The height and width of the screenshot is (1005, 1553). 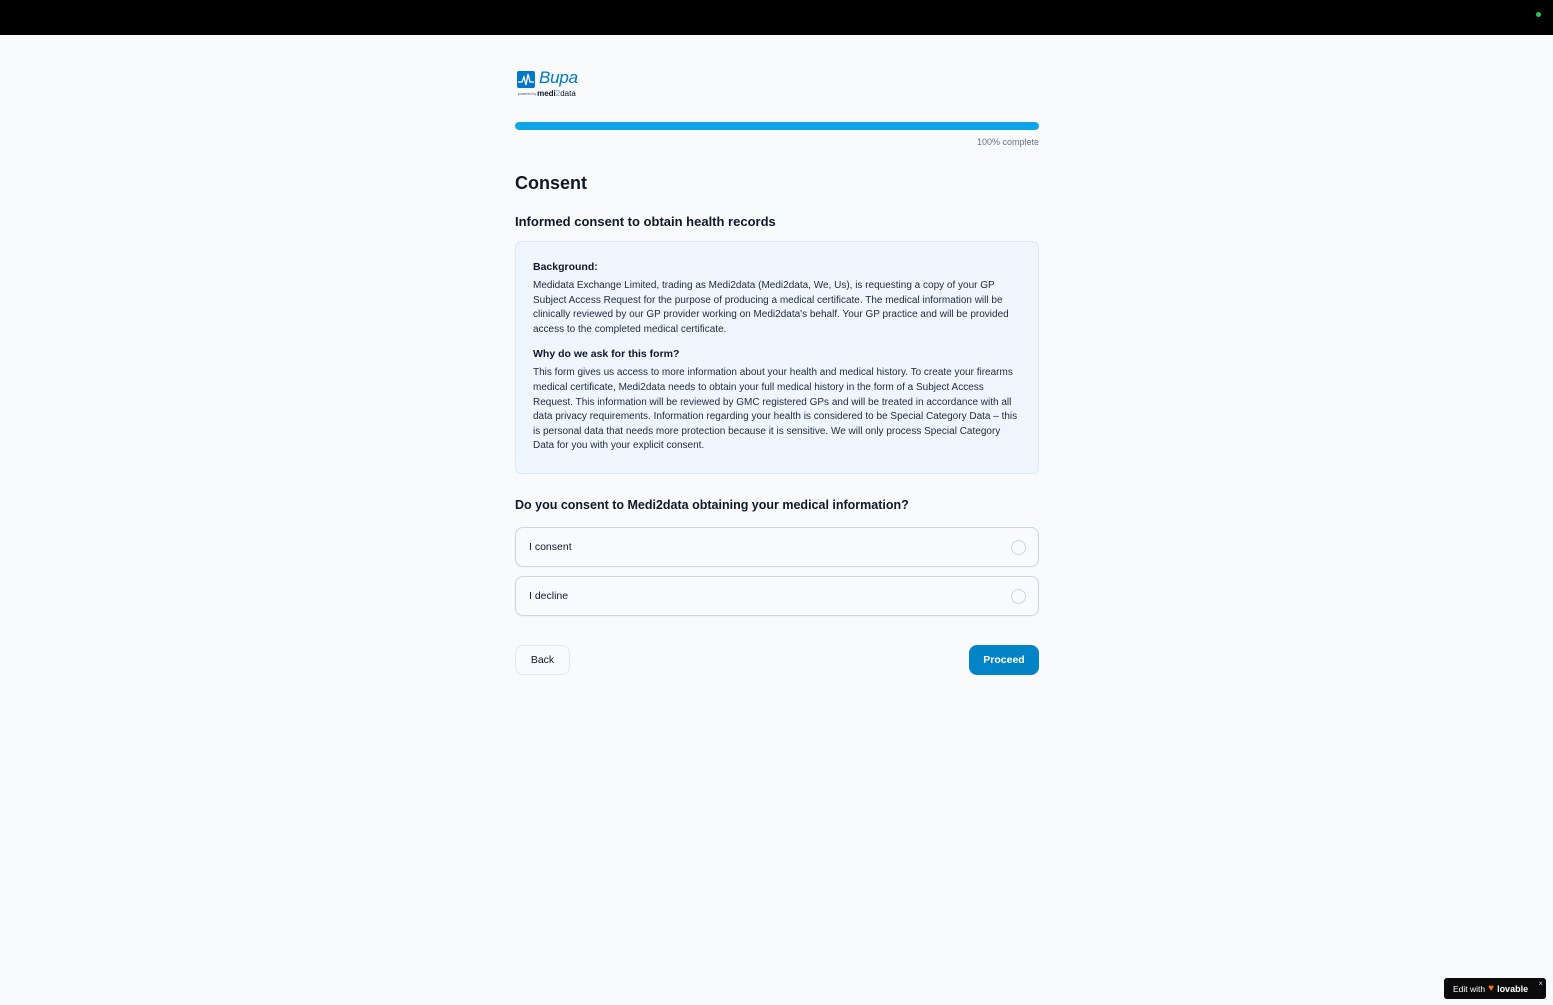 What do you see at coordinates (558, 77) in the screenshot?
I see `logo-brand-text: Bupa` at bounding box center [558, 77].